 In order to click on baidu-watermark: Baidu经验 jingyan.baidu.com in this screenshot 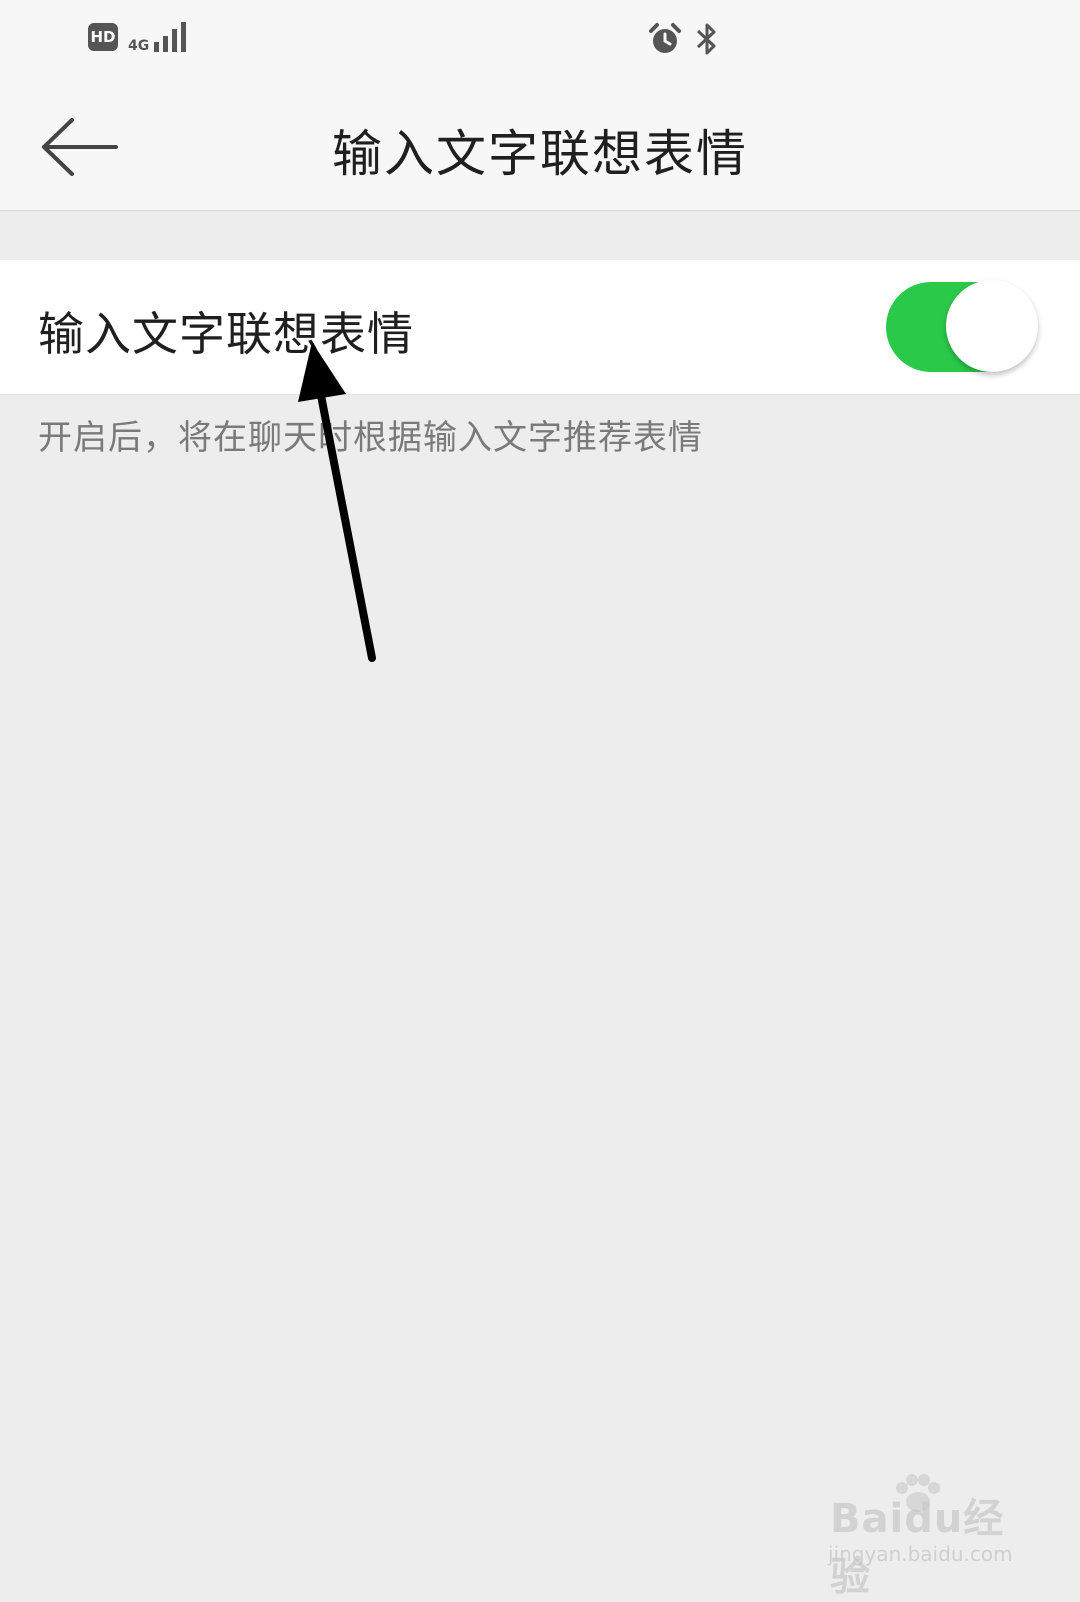, I will do `click(928, 1537)`.